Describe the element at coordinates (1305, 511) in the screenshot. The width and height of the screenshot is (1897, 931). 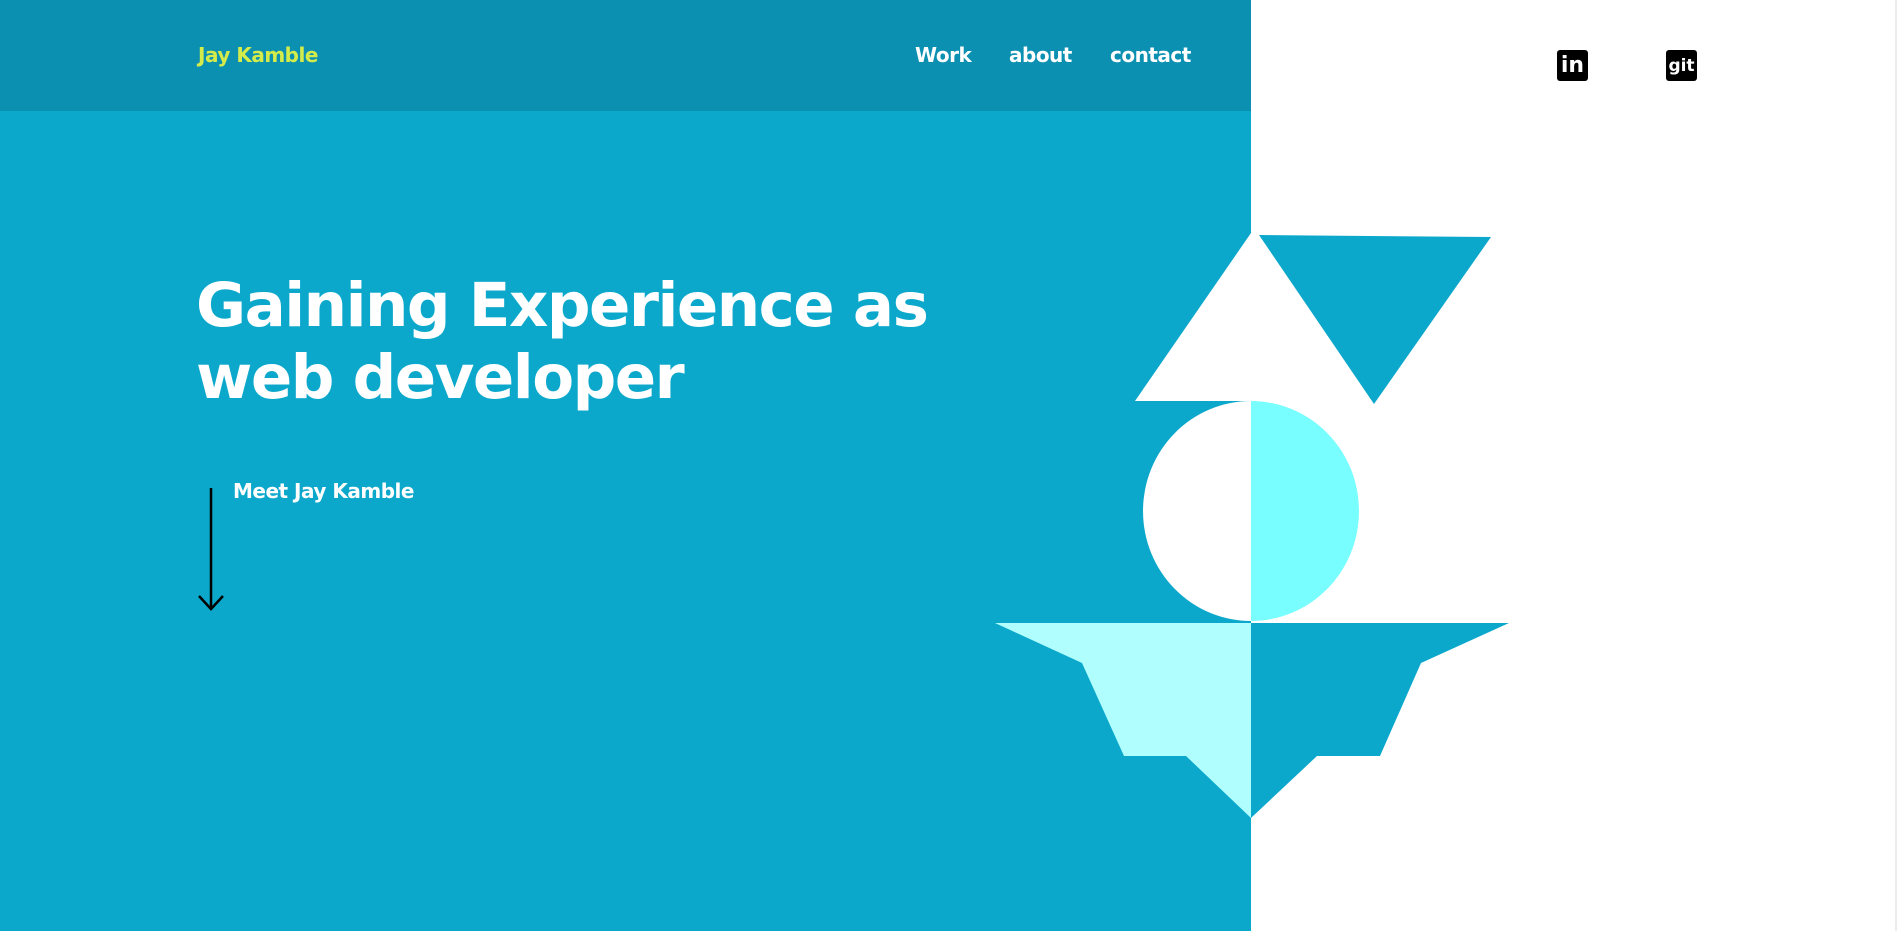
I see `half-circle-cyan-shape` at that location.